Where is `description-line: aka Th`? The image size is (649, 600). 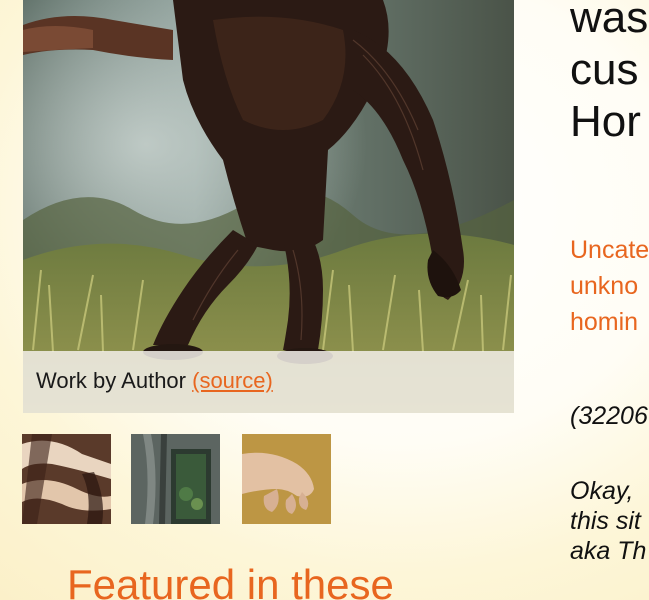 description-line: aka Th is located at coordinates (608, 551).